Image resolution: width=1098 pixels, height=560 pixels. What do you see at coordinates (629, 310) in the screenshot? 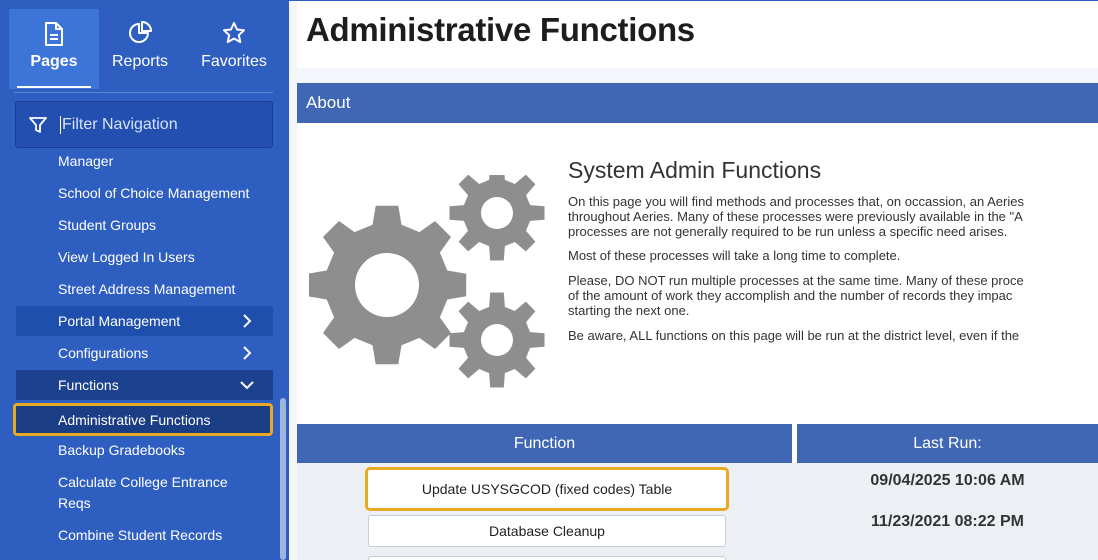
I see `about-line: starting the next one.` at bounding box center [629, 310].